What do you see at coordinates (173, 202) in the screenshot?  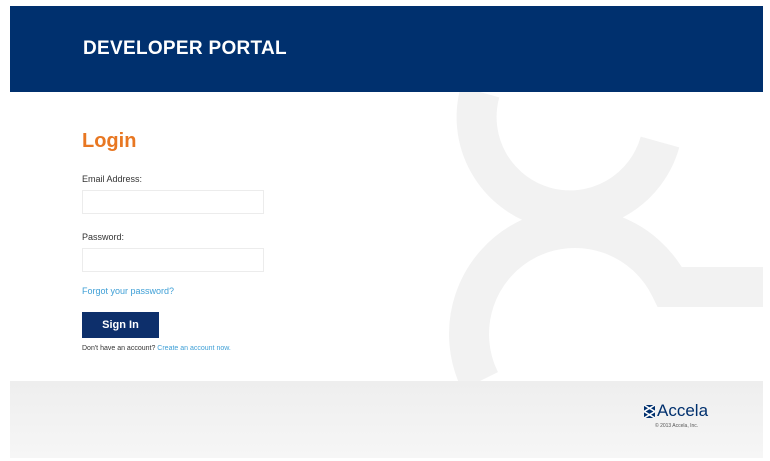 I see `email-field` at bounding box center [173, 202].